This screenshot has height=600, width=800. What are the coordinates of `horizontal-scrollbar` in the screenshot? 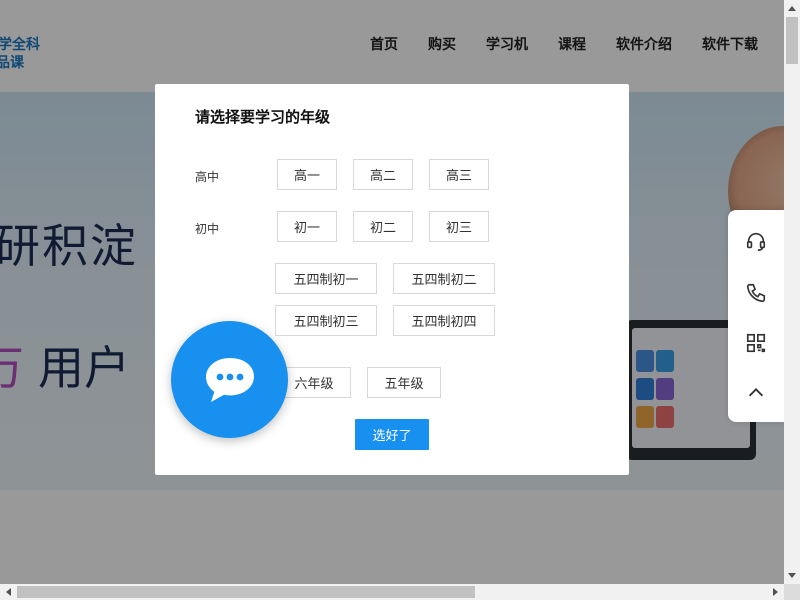 It's located at (392, 592).